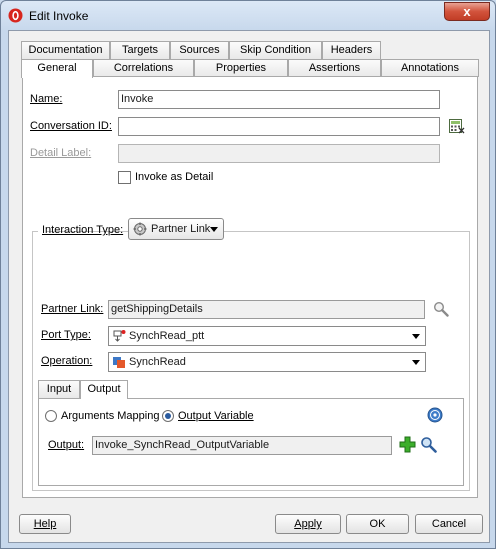 Image resolution: width=496 pixels, height=549 pixels. What do you see at coordinates (181, 229) in the screenshot?
I see `interaction-type-value: Partner Link` at bounding box center [181, 229].